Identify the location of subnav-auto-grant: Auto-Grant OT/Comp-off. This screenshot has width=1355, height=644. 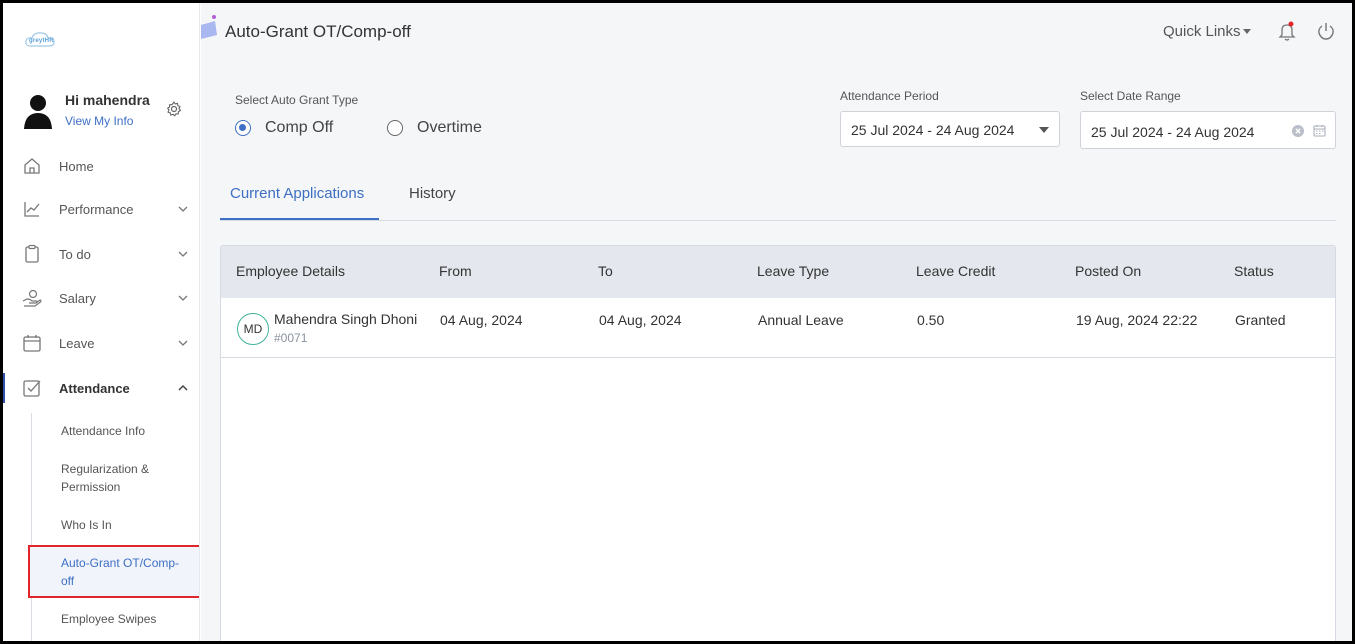
(125, 572).